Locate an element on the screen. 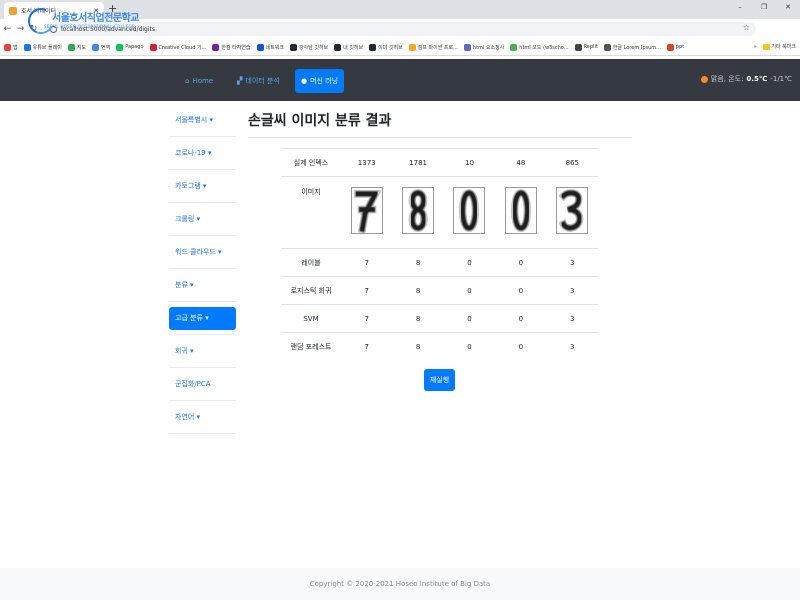 The image size is (800, 600). bookmark-star-icon: ☆ is located at coordinates (746, 27).